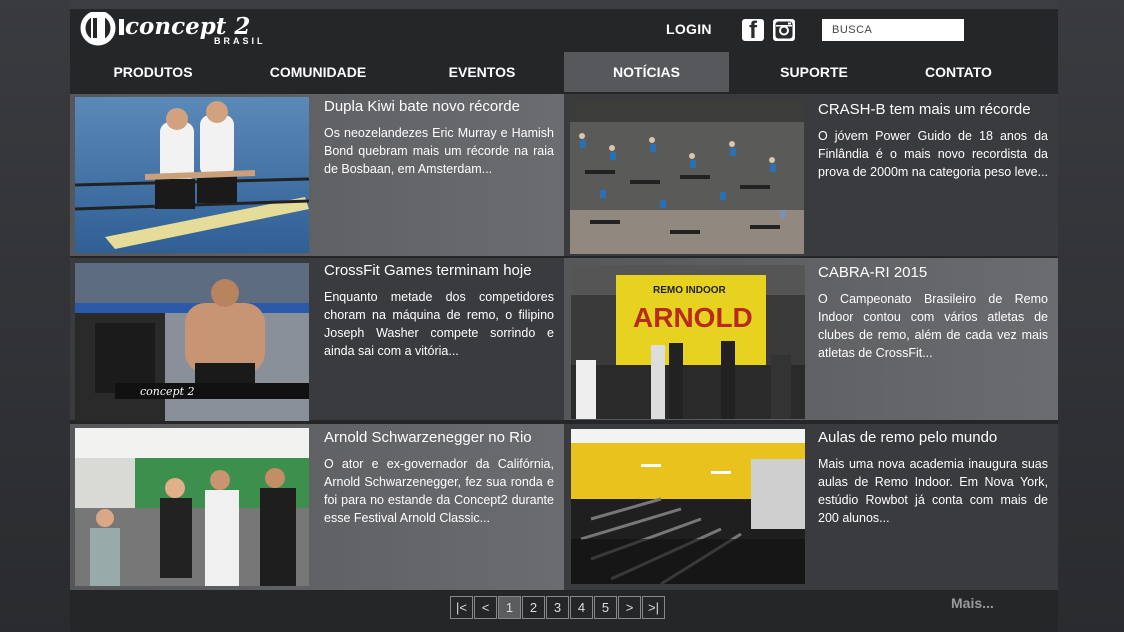 This screenshot has height=632, width=1124. What do you see at coordinates (653, 607) in the screenshot?
I see `last-page-button: >|` at bounding box center [653, 607].